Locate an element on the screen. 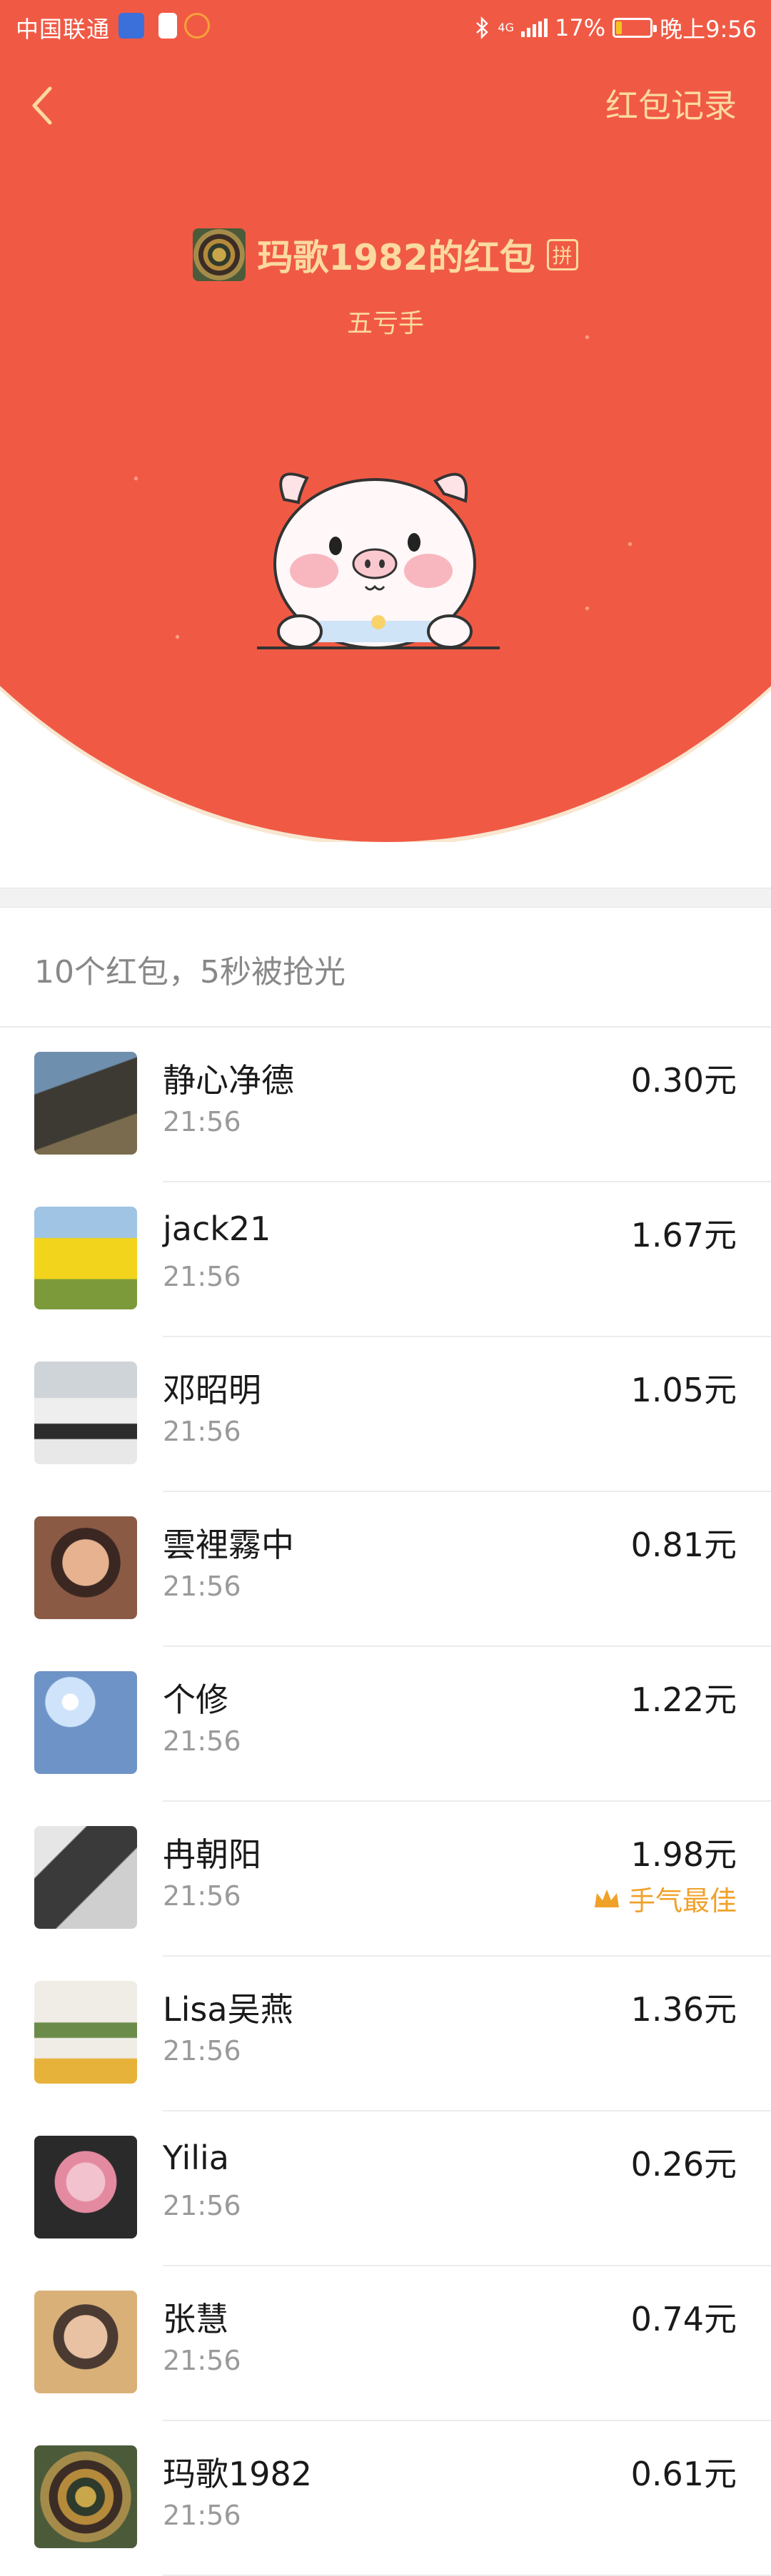 The width and height of the screenshot is (771, 2576). received-amount: 1.98元 is located at coordinates (683, 1854).